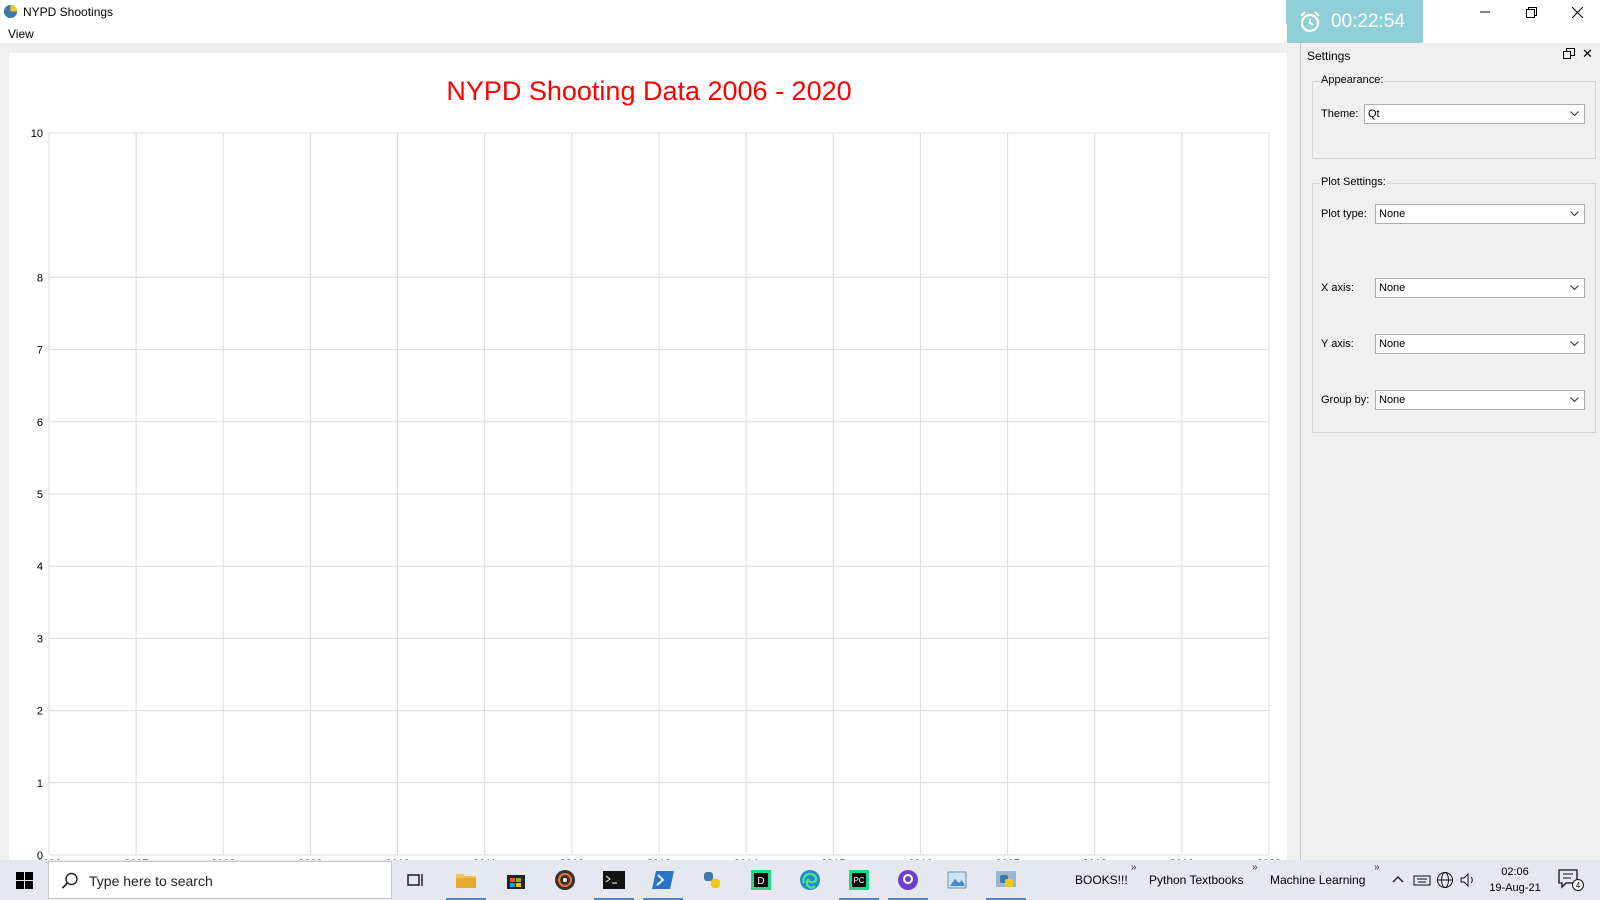 This screenshot has width=1600, height=900. I want to click on group-by-label: Group by:, so click(1345, 400).